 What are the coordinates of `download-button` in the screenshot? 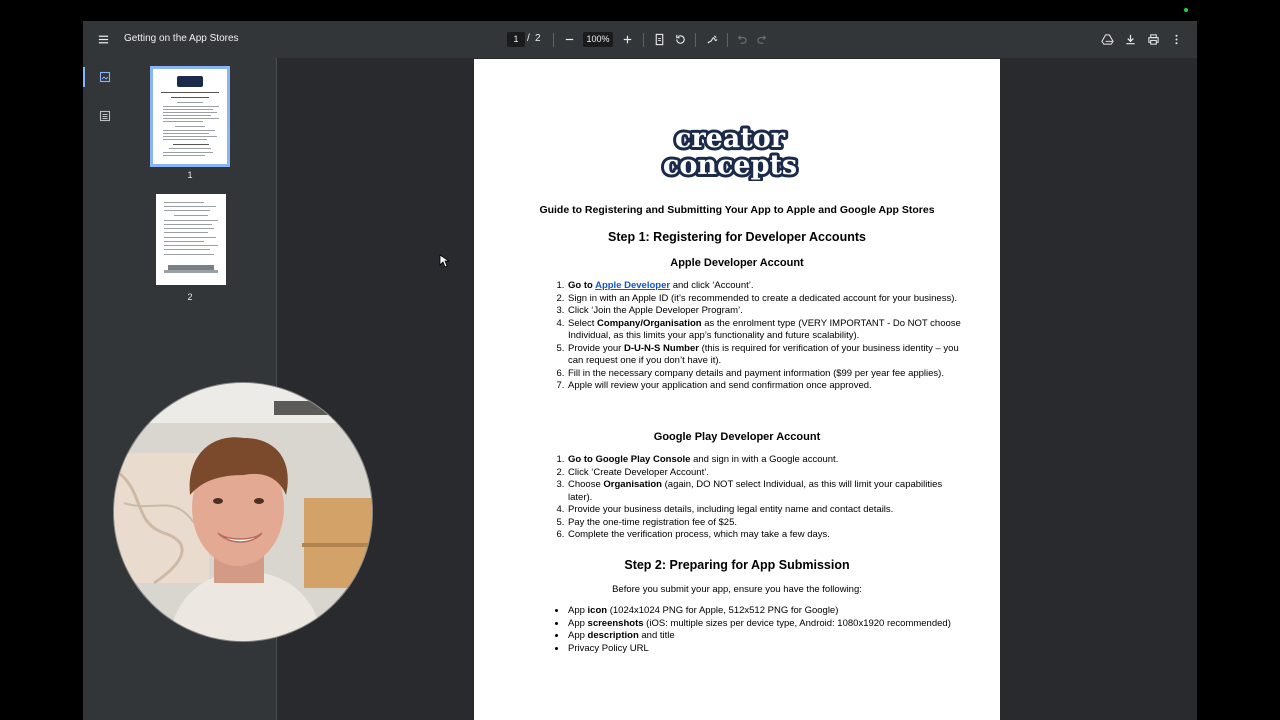 It's located at (1130, 39).